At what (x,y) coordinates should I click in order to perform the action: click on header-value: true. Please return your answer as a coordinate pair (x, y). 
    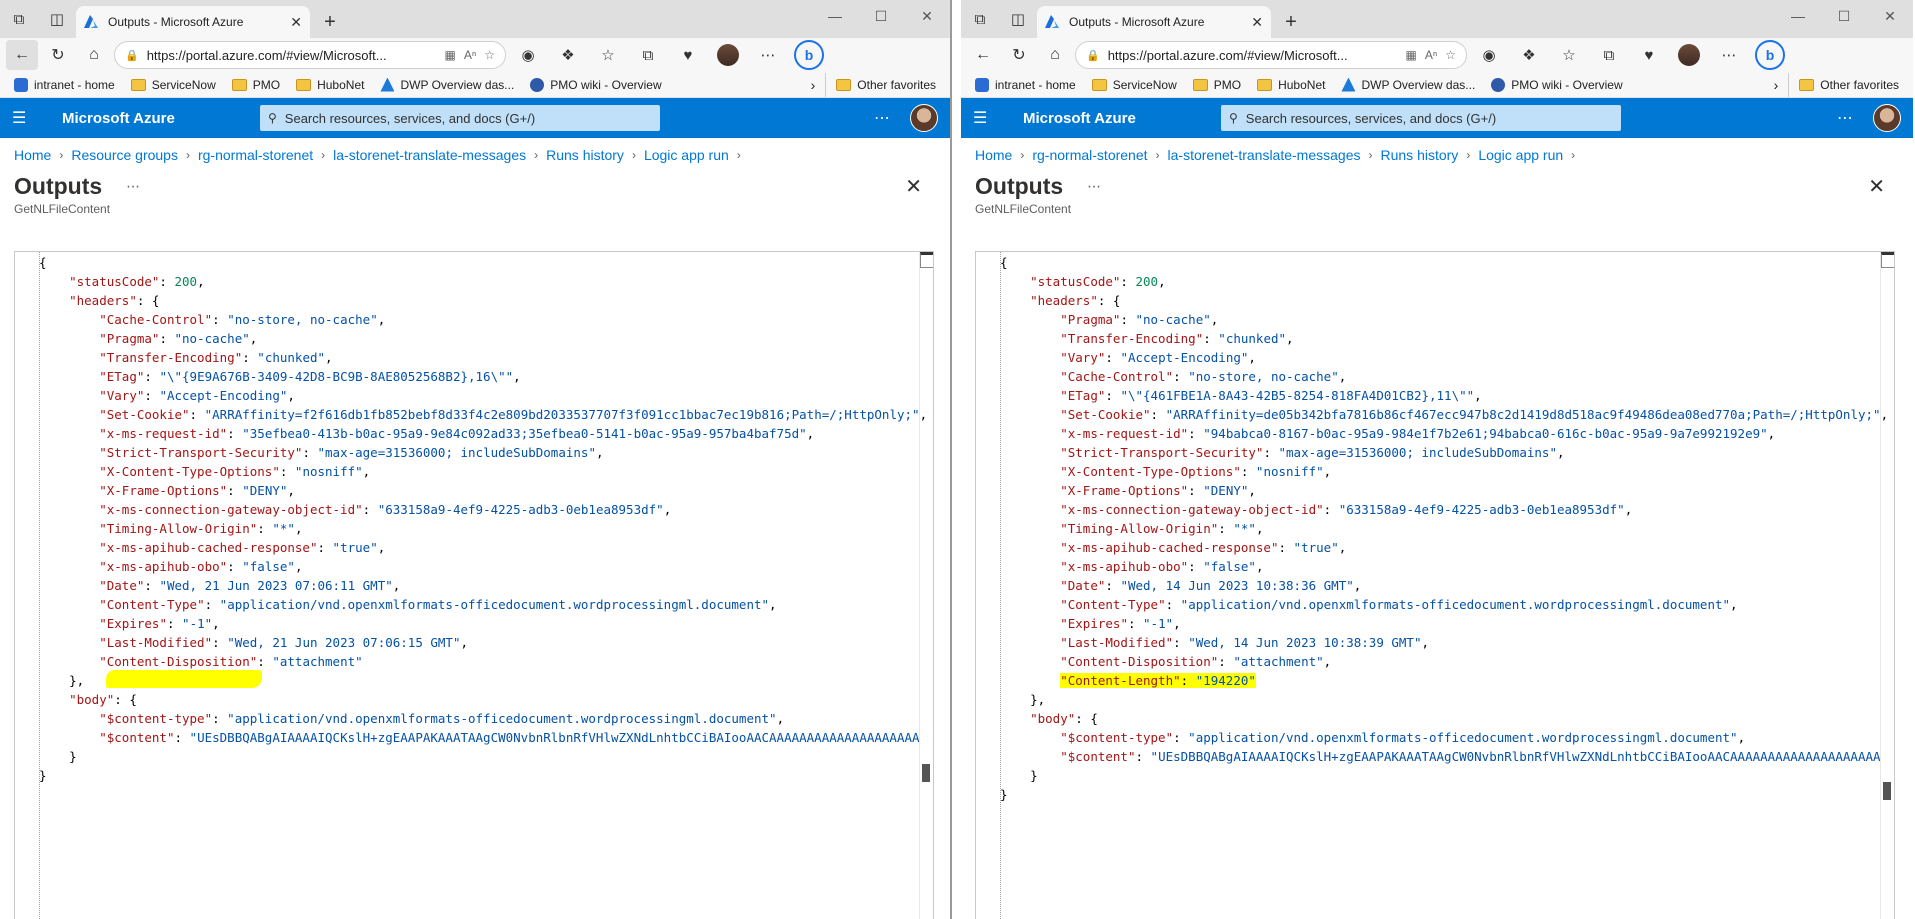
    Looking at the image, I should click on (1316, 547).